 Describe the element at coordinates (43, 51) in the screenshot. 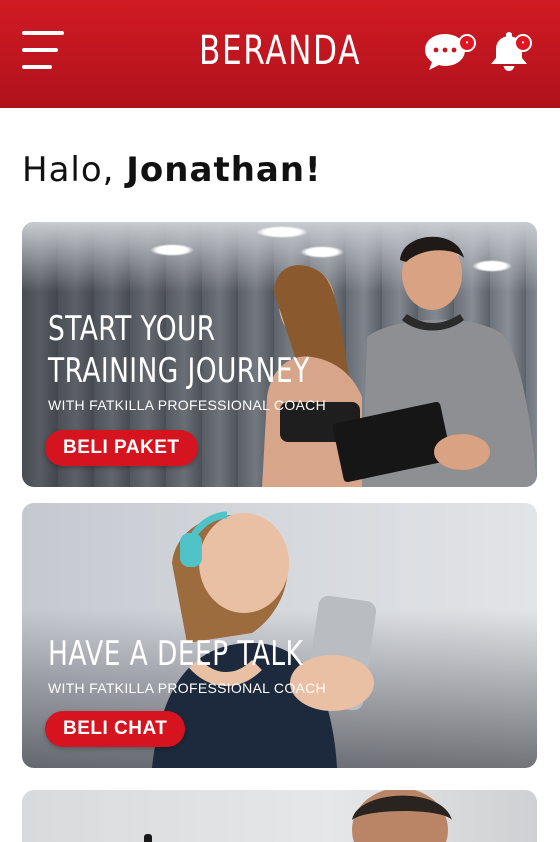

I see `hamburger-menu-icon` at that location.